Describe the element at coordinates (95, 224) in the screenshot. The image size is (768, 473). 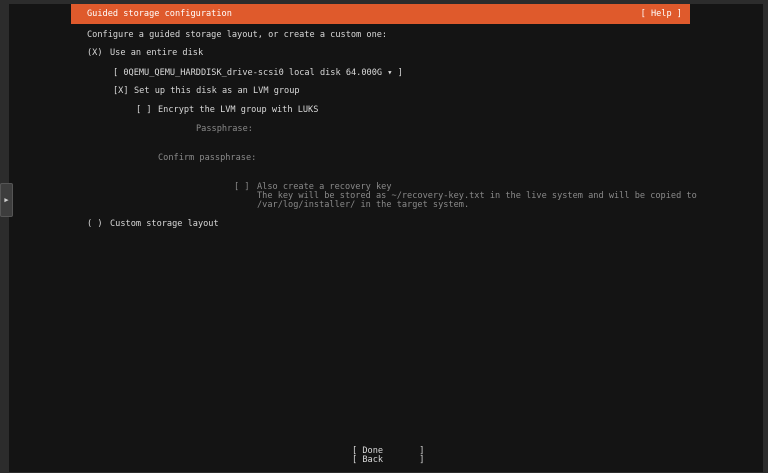
I see `custom-layout-radio: ( )` at that location.